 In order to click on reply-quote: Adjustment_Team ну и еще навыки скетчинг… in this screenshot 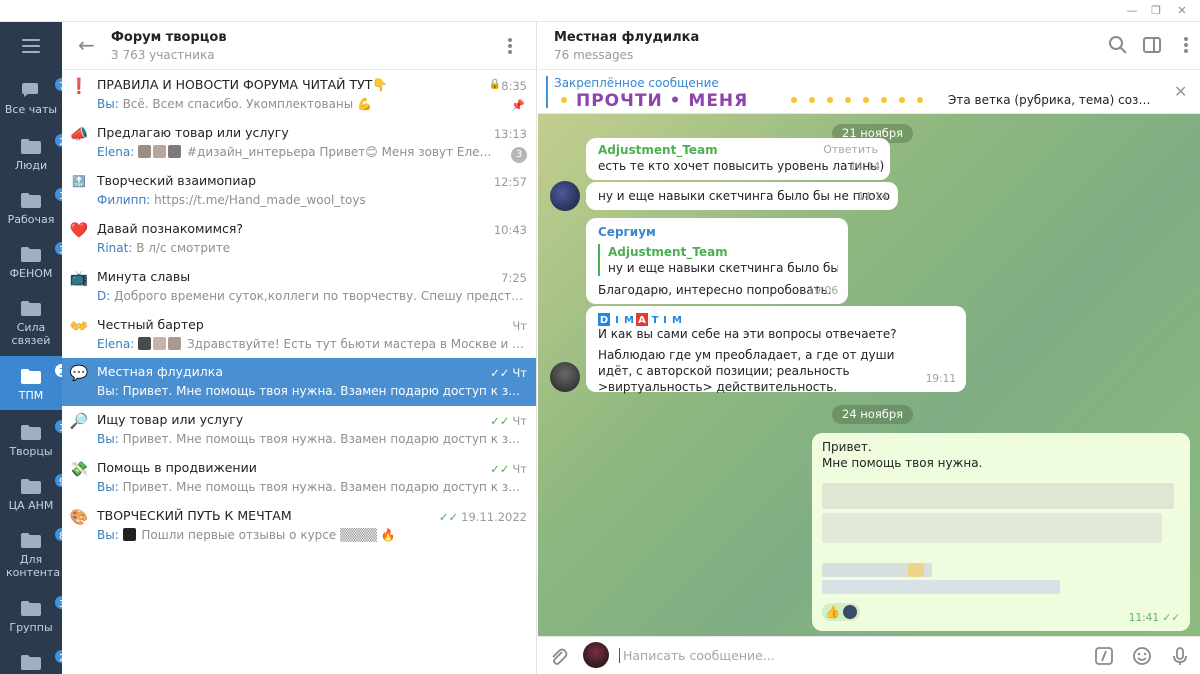, I will do `click(718, 260)`.